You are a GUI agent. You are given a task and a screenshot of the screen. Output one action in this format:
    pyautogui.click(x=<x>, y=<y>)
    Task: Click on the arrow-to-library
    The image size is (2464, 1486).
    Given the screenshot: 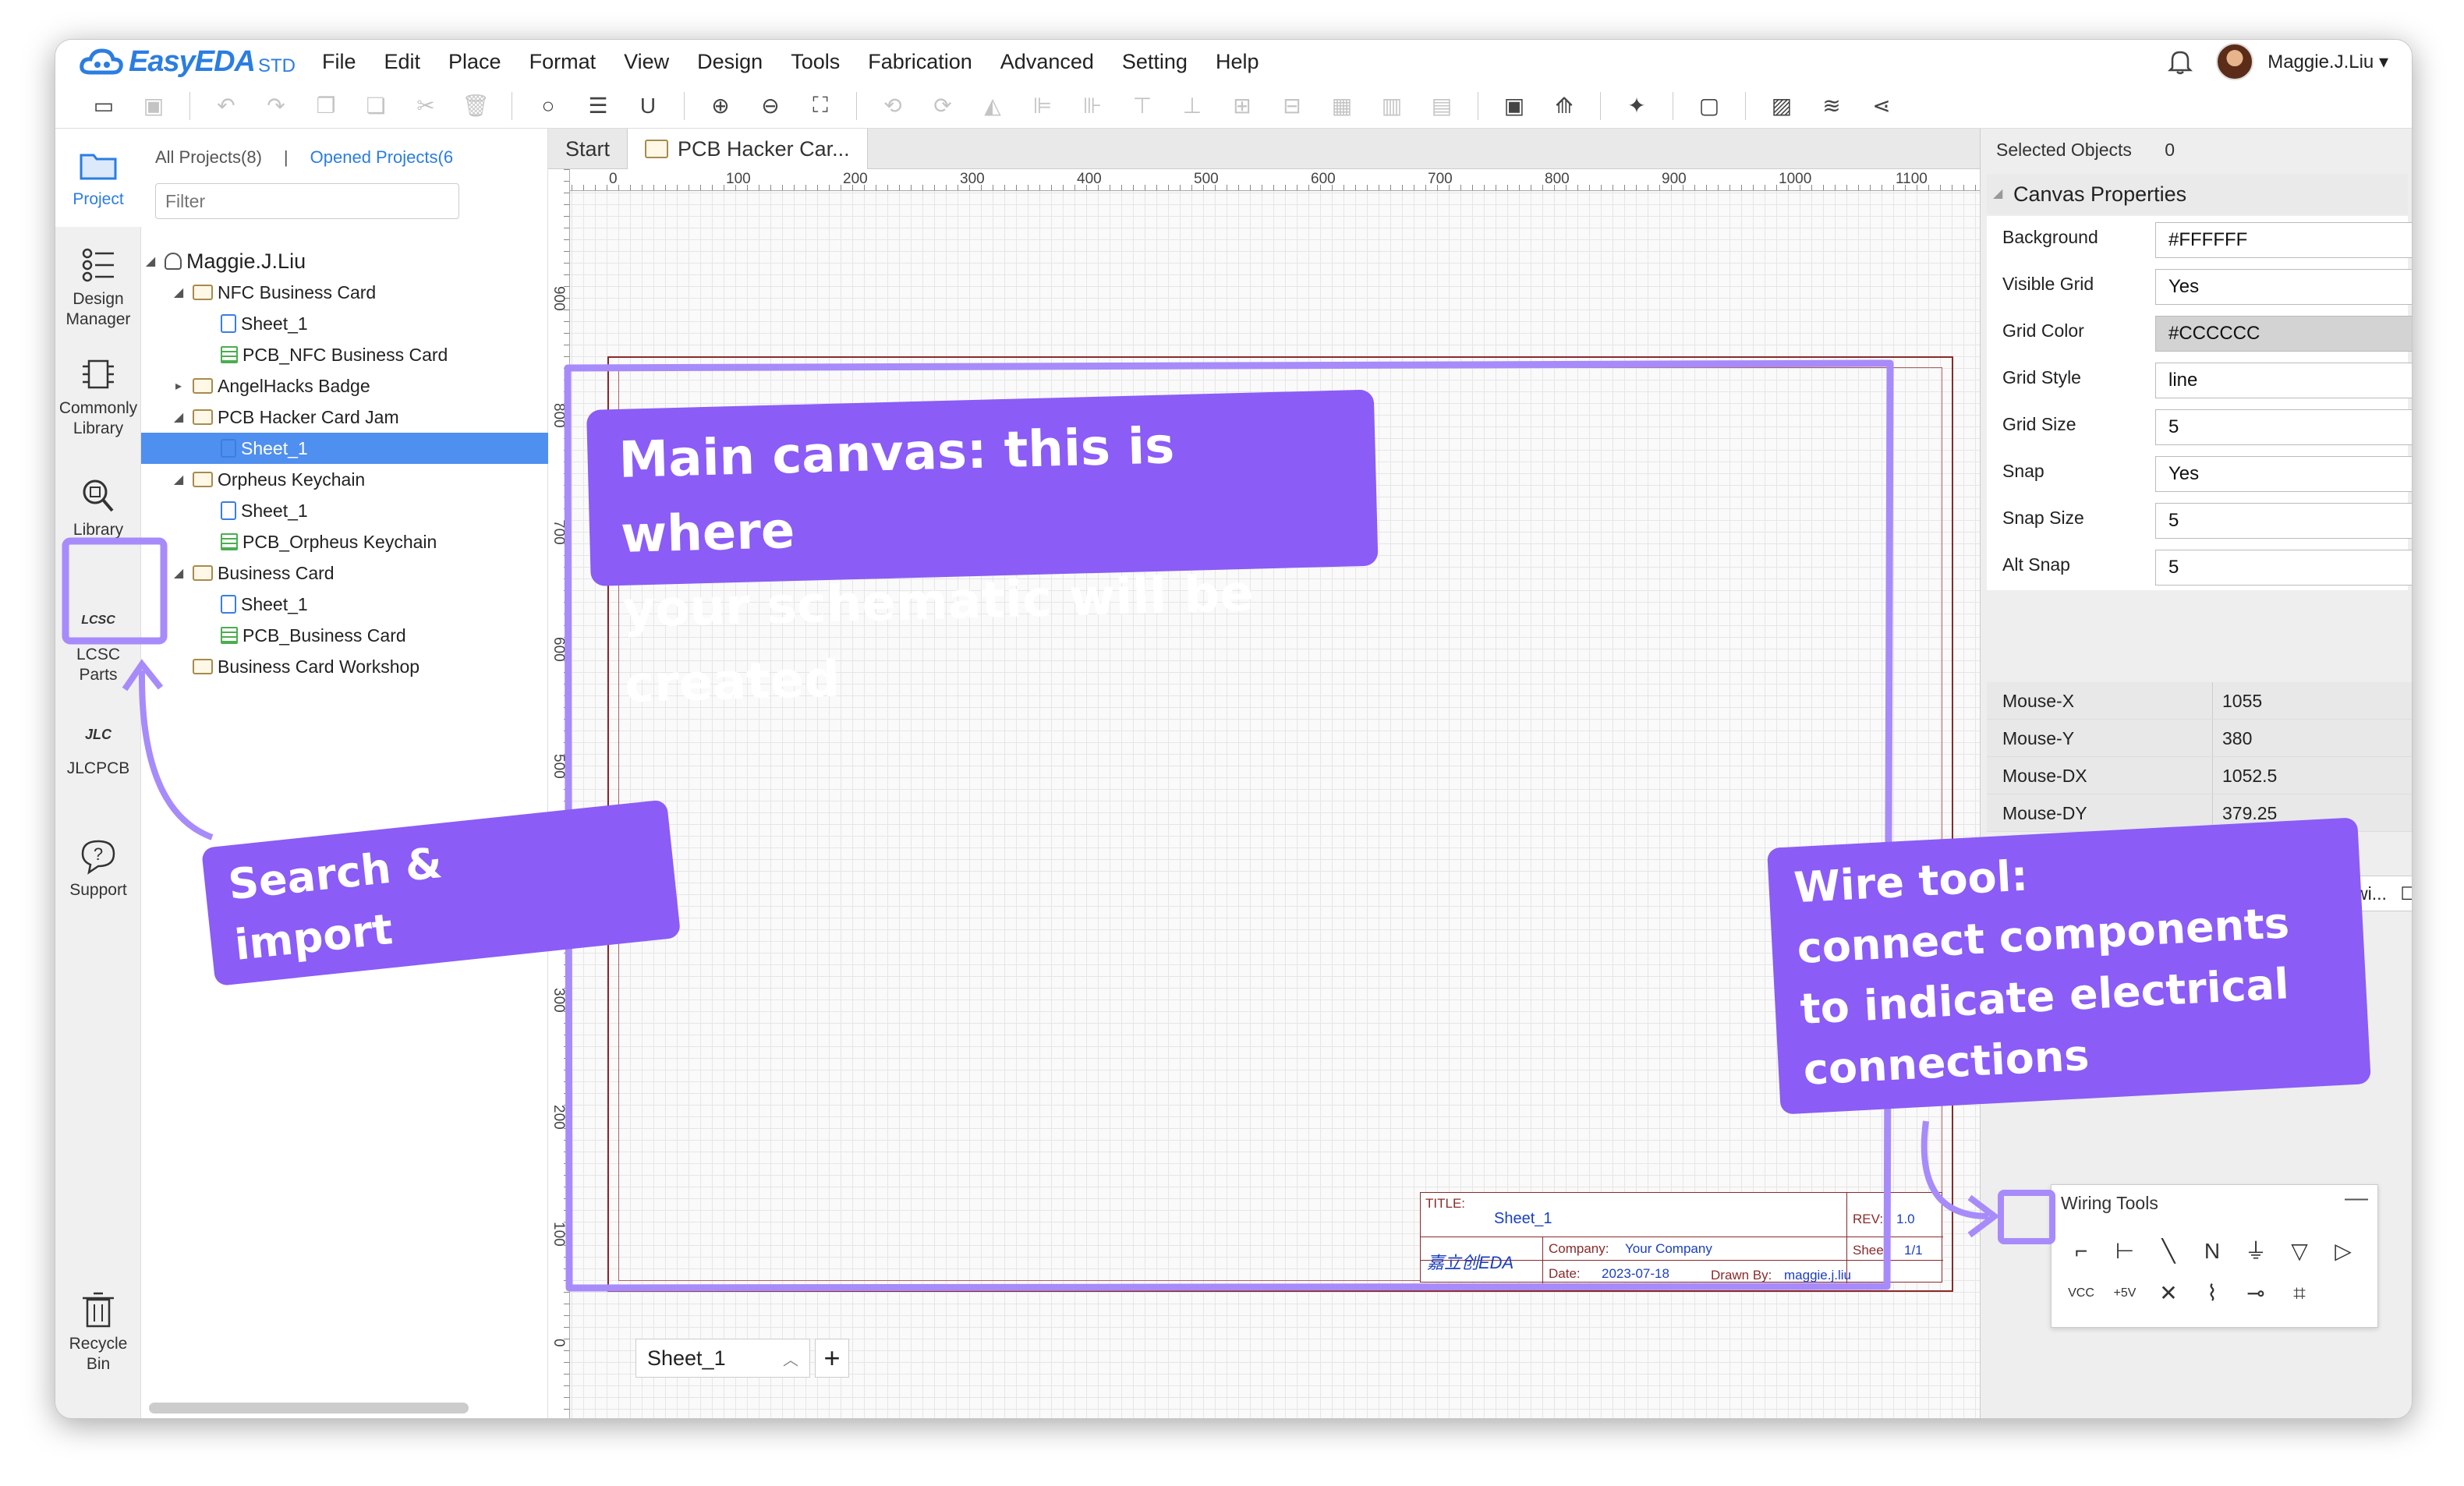 What is the action you would take?
    pyautogui.click(x=176, y=755)
    